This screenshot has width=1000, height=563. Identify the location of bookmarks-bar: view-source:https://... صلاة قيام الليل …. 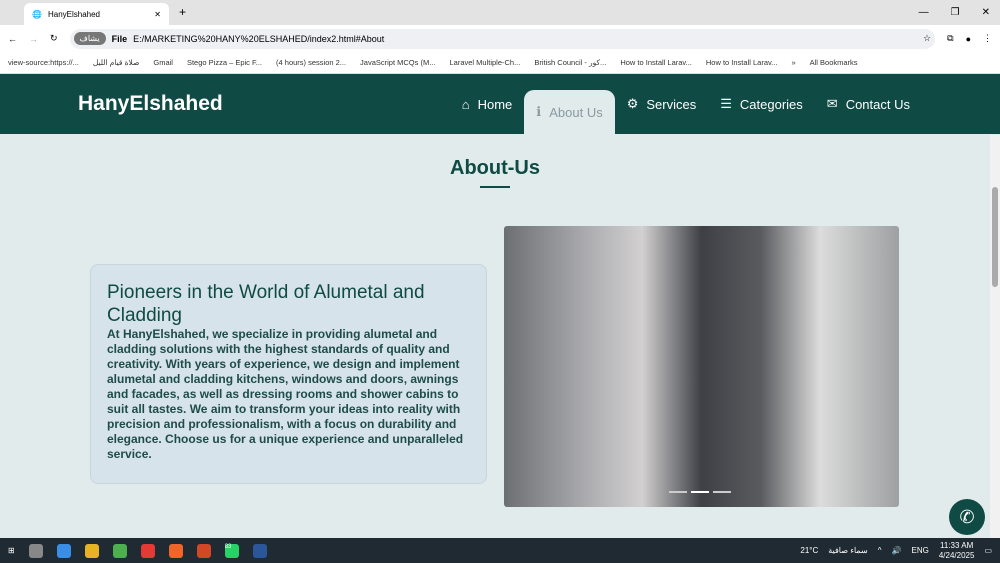
(500, 63).